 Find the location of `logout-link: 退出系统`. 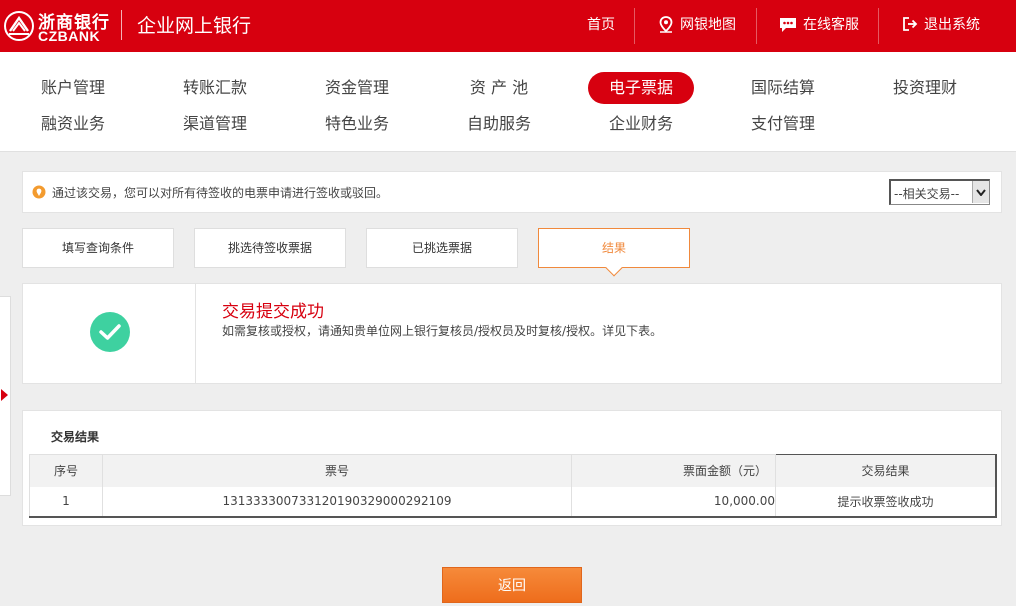

logout-link: 退出系统 is located at coordinates (941, 24).